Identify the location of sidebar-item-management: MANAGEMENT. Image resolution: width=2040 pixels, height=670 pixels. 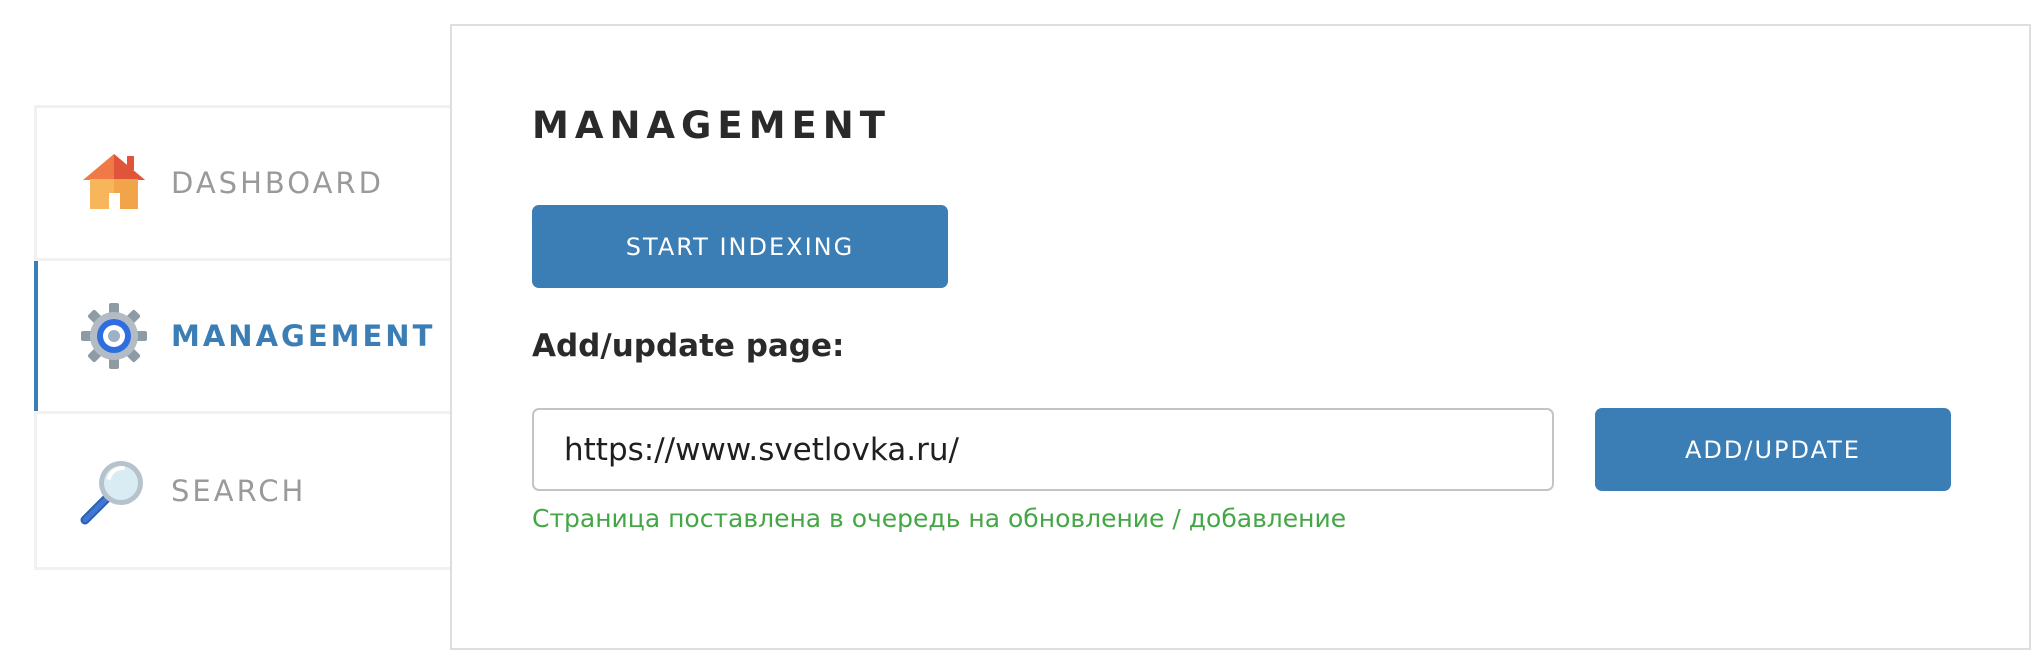
(242, 337).